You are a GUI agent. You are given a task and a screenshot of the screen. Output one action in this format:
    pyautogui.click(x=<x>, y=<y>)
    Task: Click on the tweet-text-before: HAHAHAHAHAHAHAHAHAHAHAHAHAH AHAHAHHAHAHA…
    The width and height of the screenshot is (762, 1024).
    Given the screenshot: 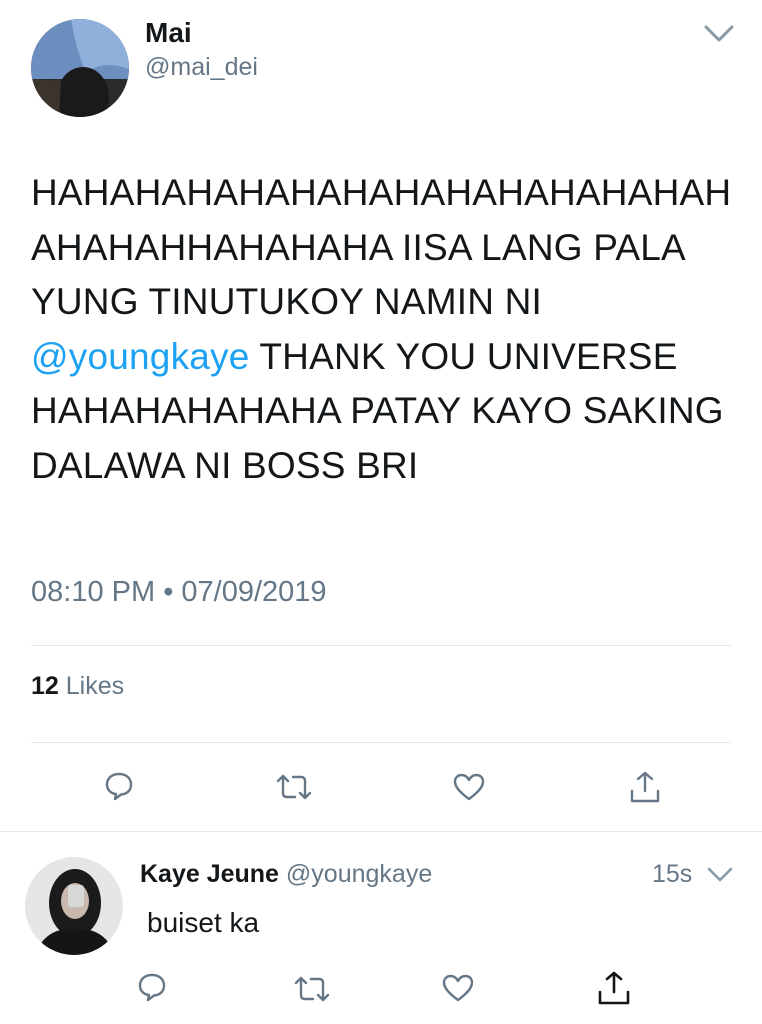 What is the action you would take?
    pyautogui.click(x=381, y=247)
    